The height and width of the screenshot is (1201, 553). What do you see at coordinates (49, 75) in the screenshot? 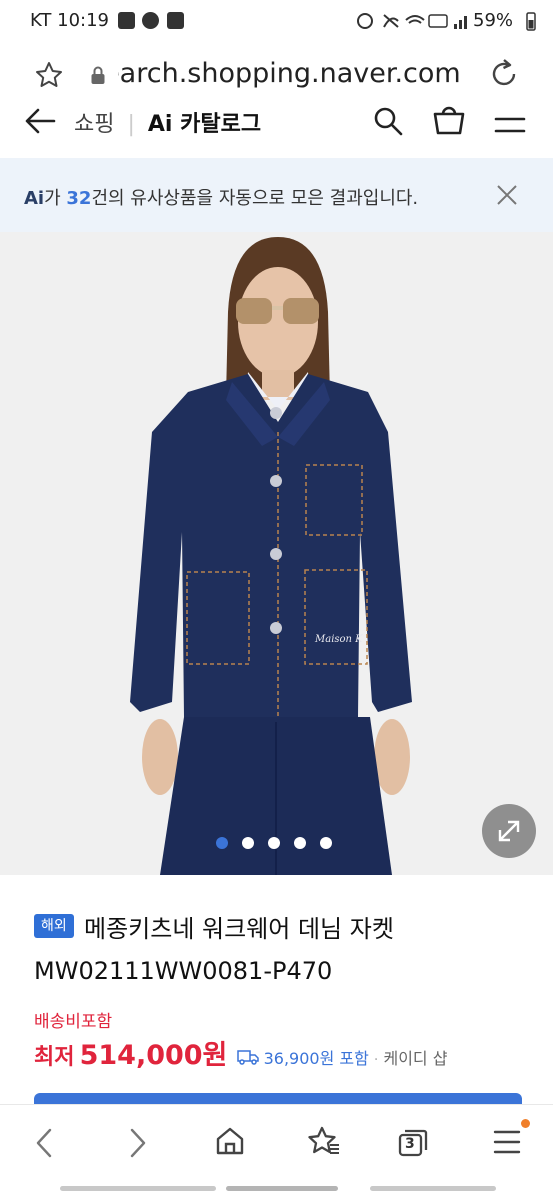
I see `bookmark-star-icon` at bounding box center [49, 75].